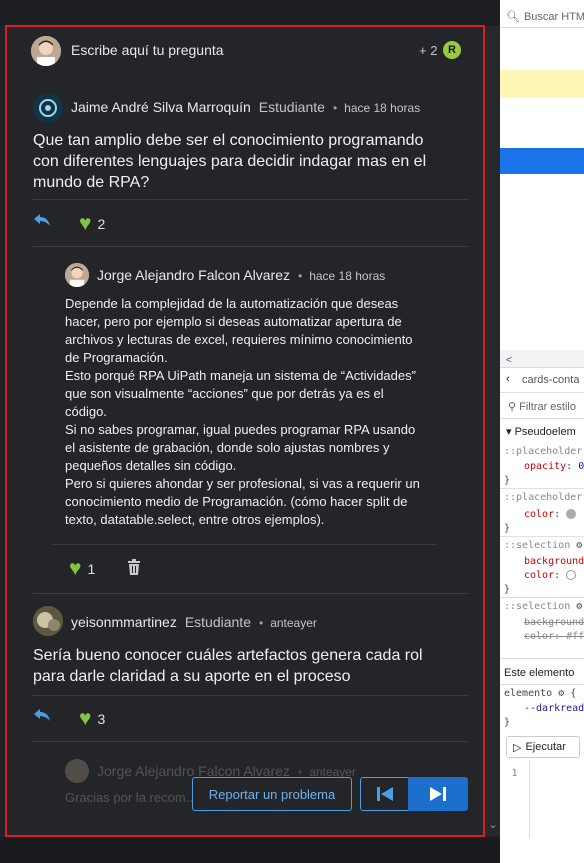 This screenshot has width=584, height=863. What do you see at coordinates (382, 108) in the screenshot?
I see `post-time: hace 18 horas` at bounding box center [382, 108].